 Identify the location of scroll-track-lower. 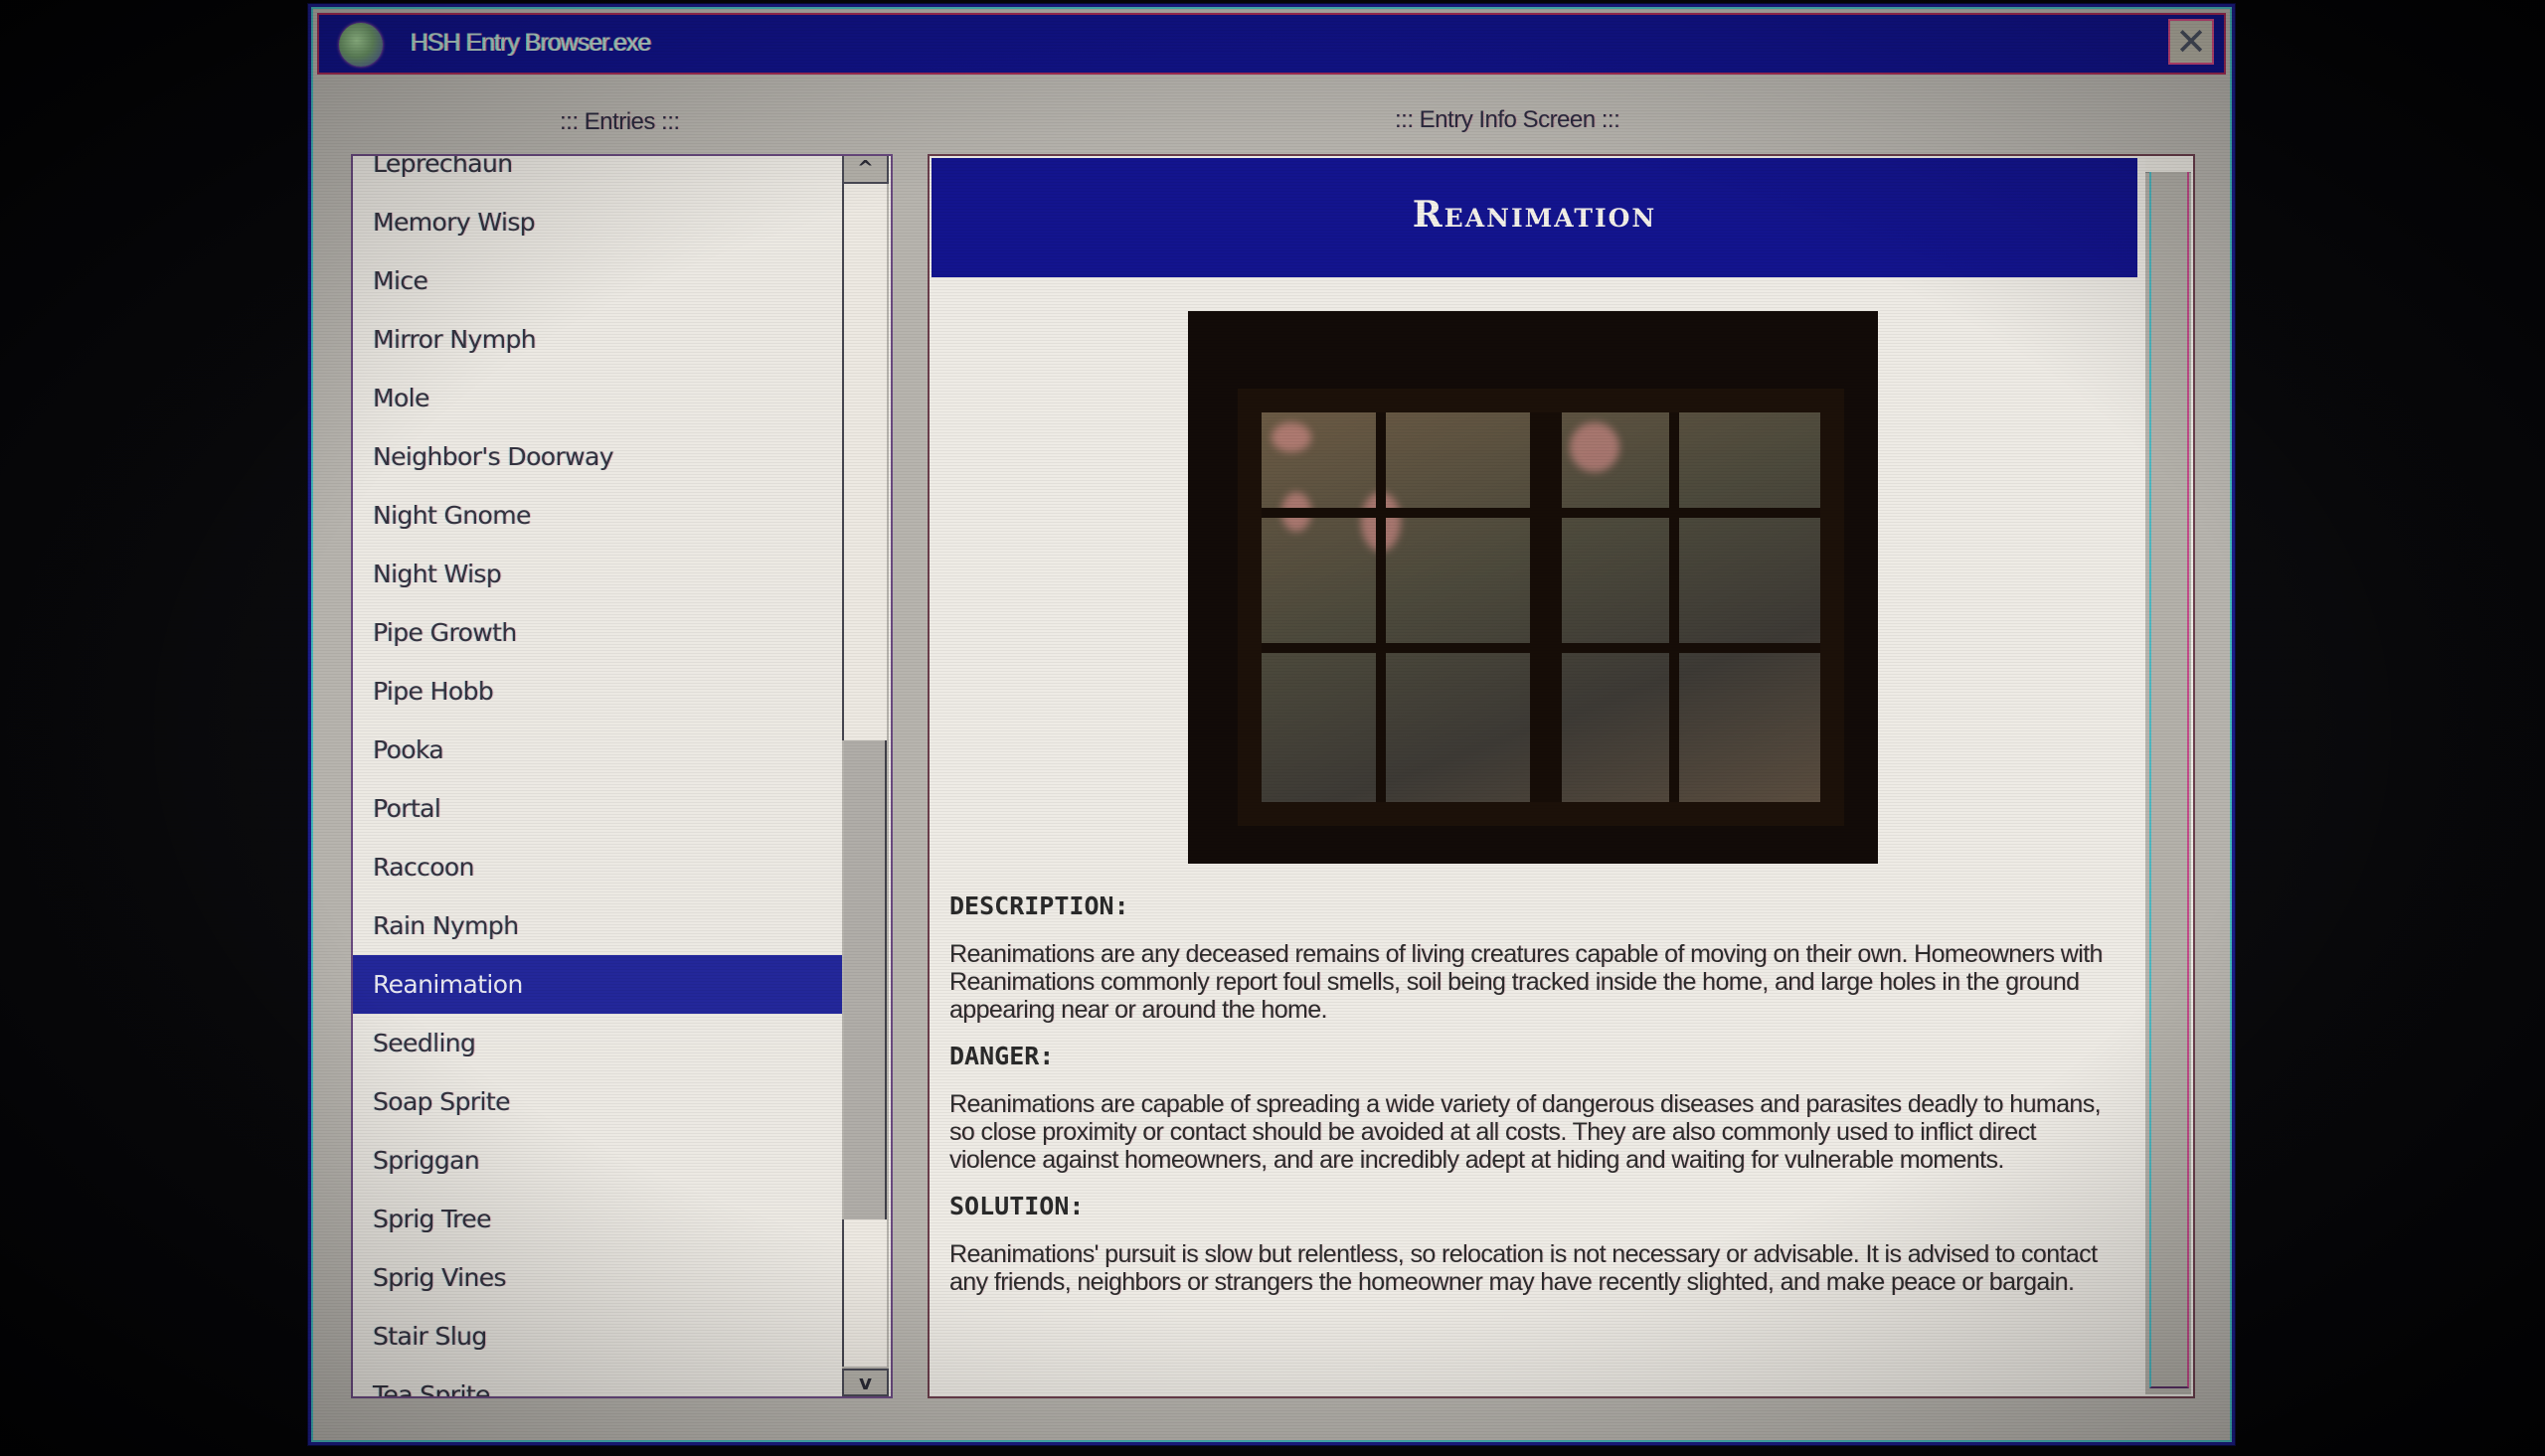
(864, 1293).